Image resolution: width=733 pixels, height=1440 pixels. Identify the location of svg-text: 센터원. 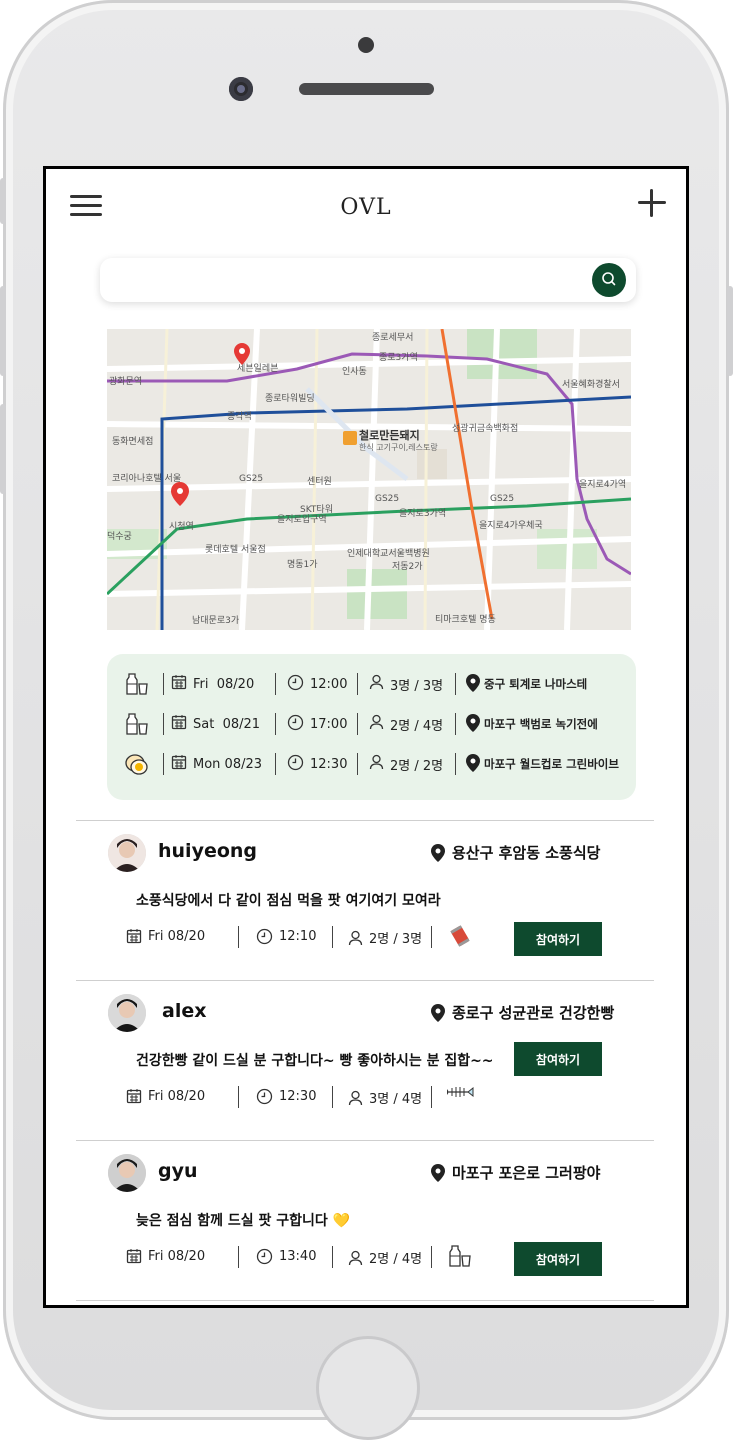
(319, 481).